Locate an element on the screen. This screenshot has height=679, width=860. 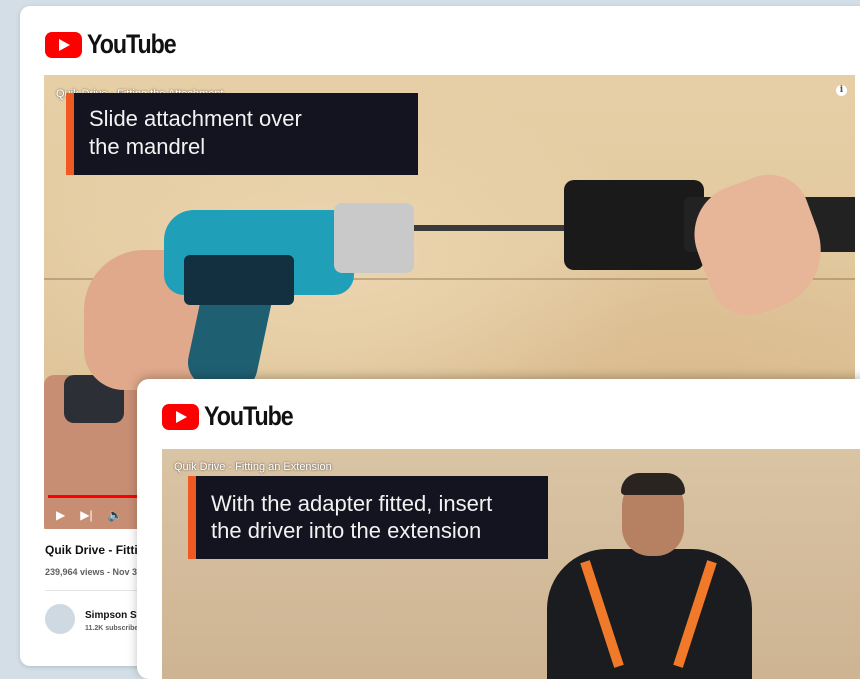
caption-line: the mandrel is located at coordinates (147, 146).